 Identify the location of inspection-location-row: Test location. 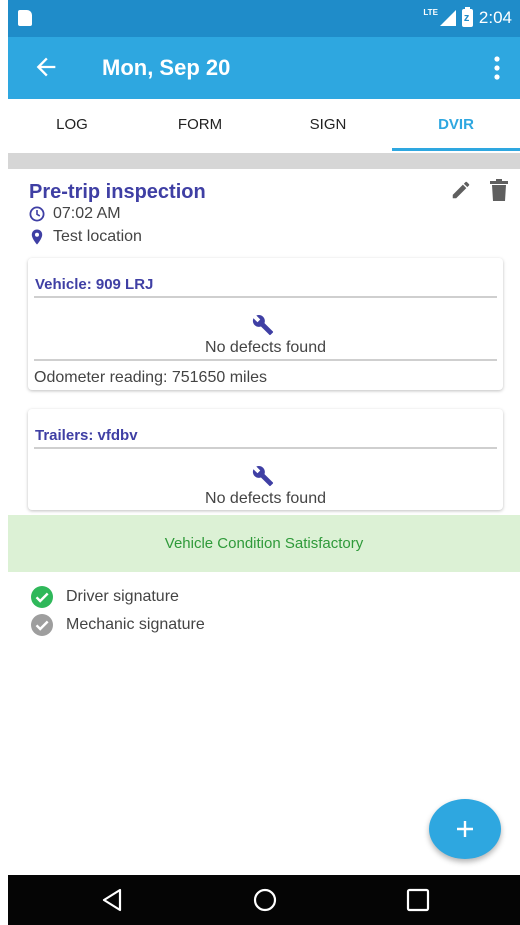
(85, 237).